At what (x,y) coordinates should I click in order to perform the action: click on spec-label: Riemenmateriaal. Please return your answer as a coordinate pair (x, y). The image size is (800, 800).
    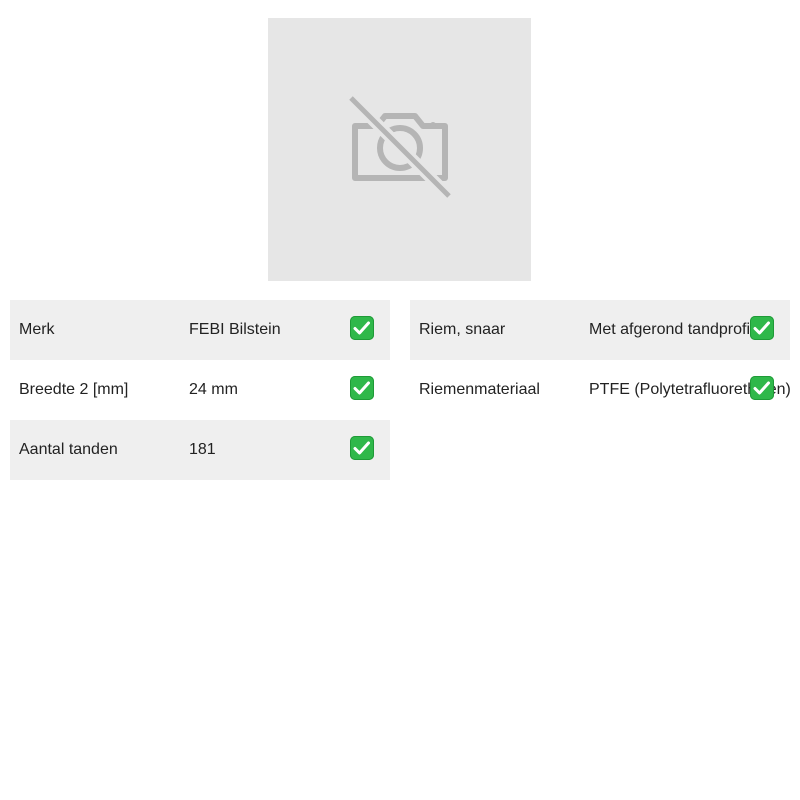
    Looking at the image, I should click on (479, 389).